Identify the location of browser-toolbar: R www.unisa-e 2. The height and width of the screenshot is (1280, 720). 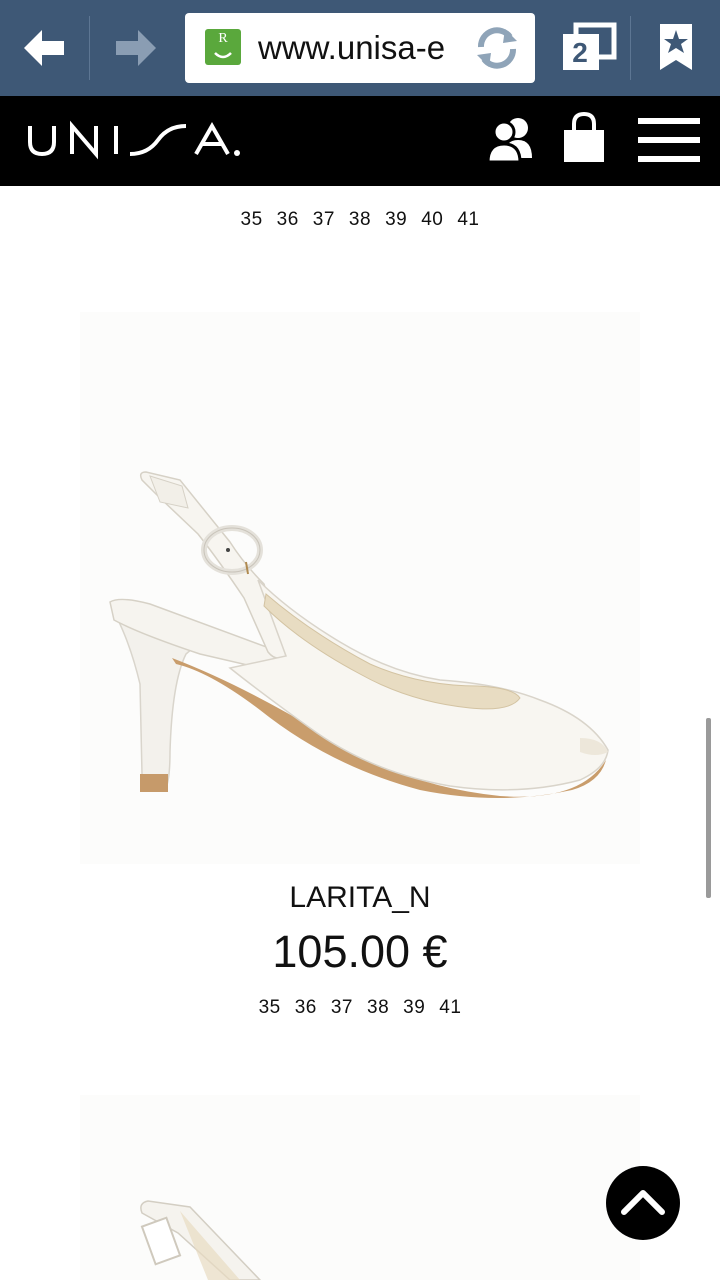
(360, 48).